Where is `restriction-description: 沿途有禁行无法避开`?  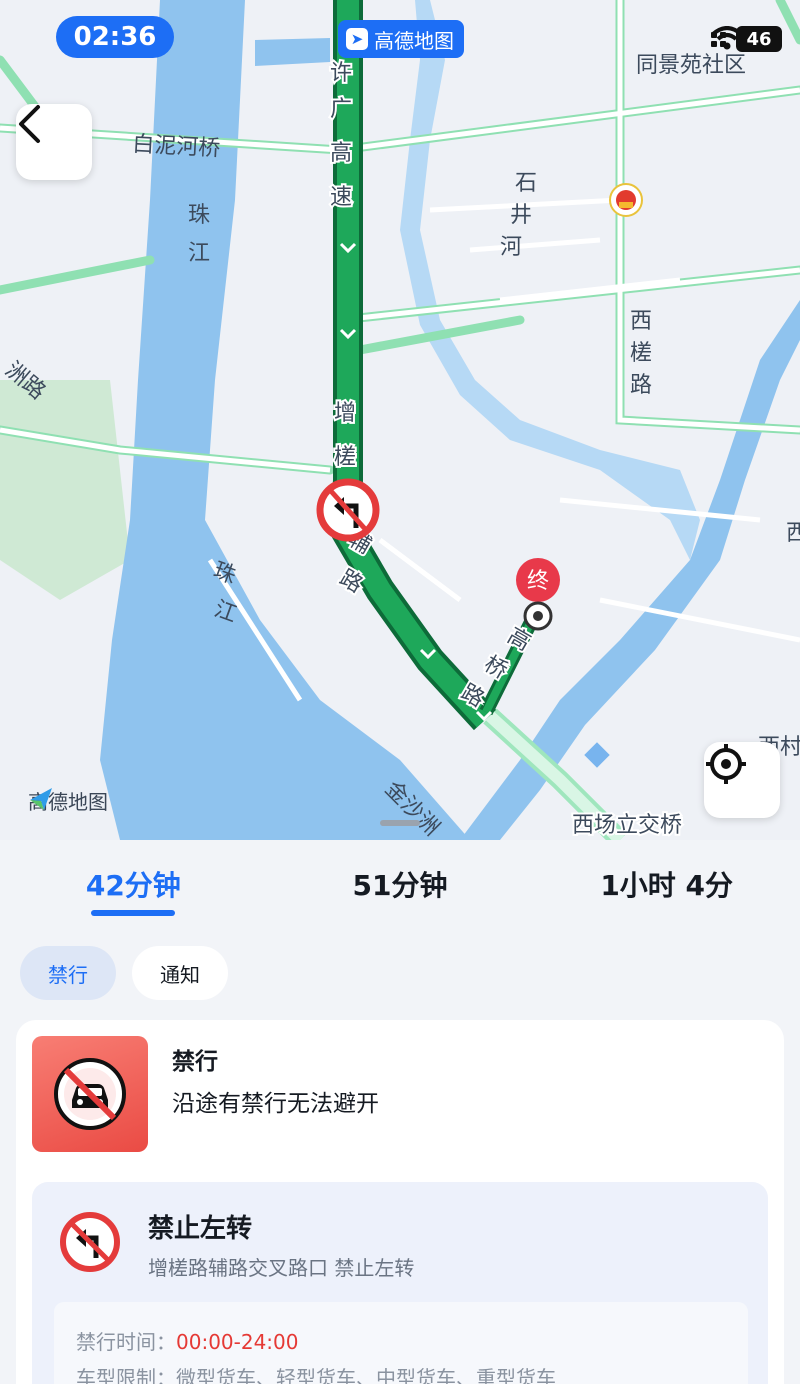
restriction-description: 沿途有禁行无法避开 is located at coordinates (275, 1104).